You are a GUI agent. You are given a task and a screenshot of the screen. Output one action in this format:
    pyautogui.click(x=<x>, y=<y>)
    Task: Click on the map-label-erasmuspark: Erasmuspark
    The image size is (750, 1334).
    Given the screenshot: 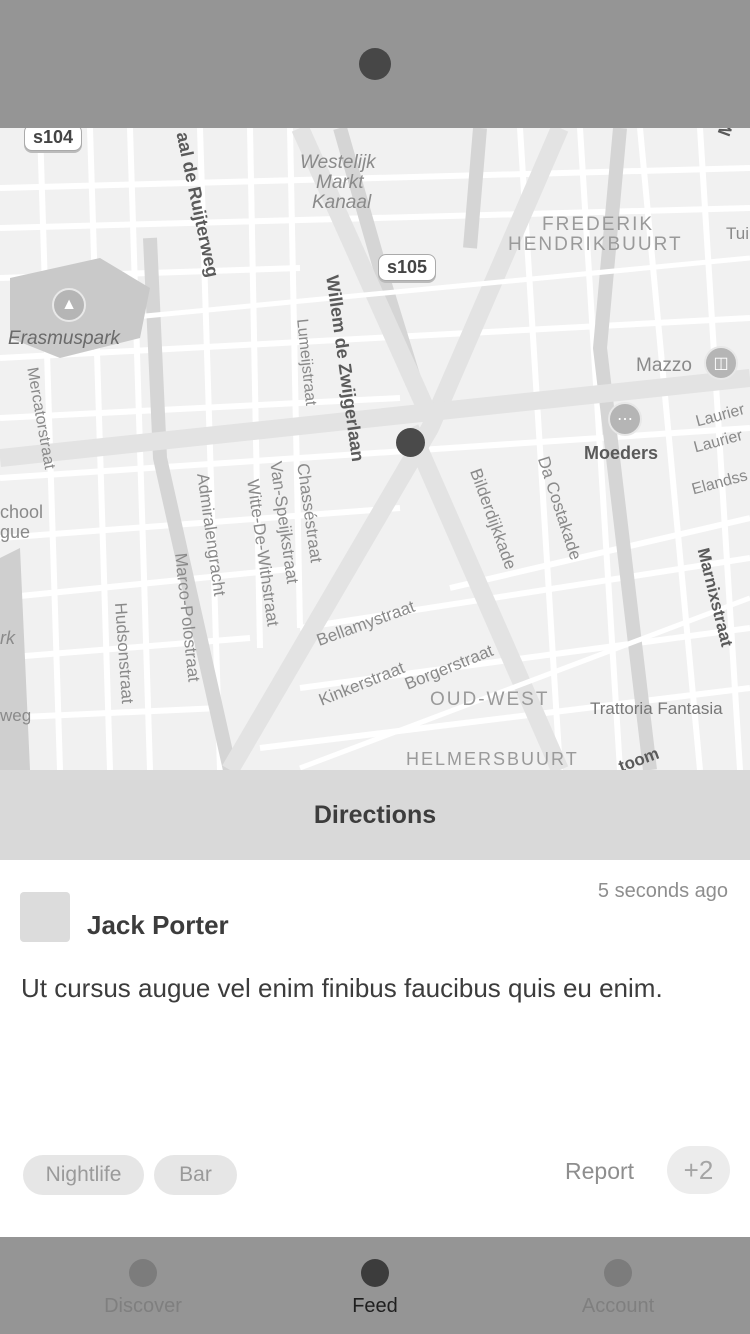 What is the action you would take?
    pyautogui.click(x=64, y=338)
    